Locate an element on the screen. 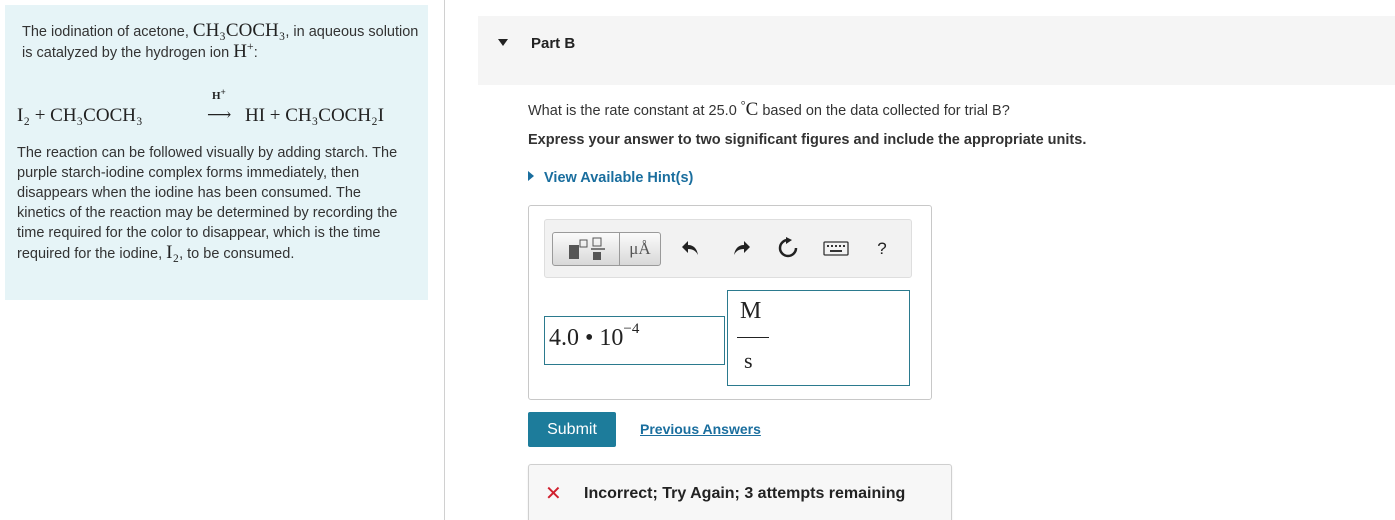 Image resolution: width=1395 pixels, height=520 pixels. expand-caret-icon is located at coordinates (531, 176).